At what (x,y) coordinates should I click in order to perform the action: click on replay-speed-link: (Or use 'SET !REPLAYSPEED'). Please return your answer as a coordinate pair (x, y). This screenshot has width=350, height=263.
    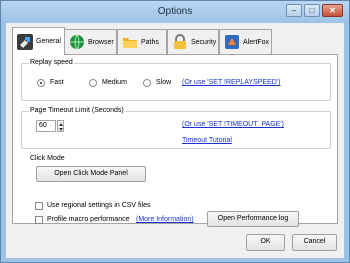
    Looking at the image, I should click on (231, 82).